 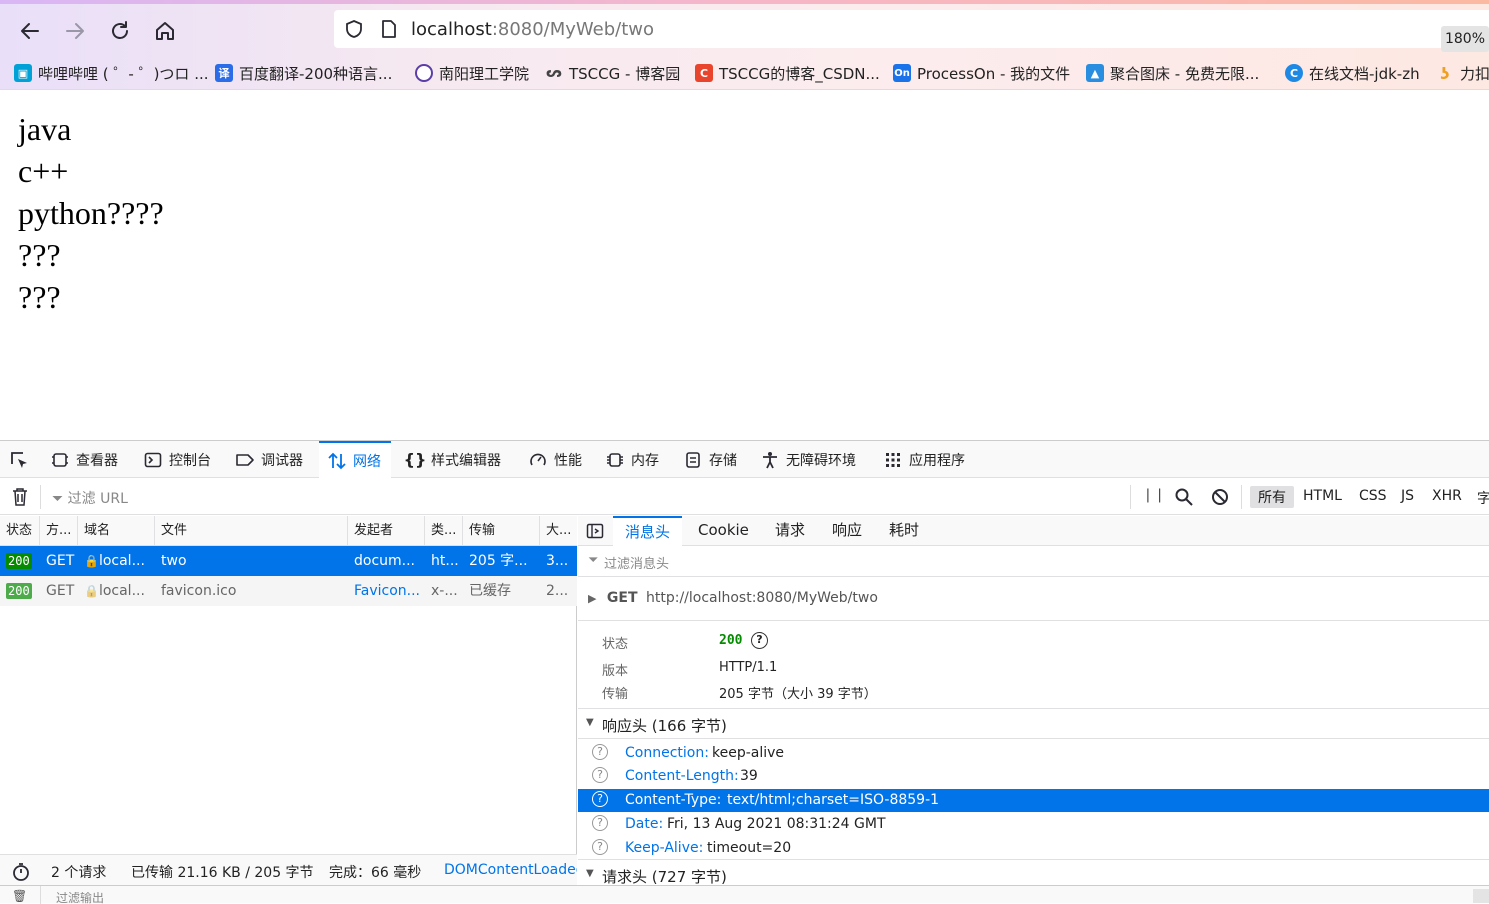 I want to click on arrow-left-icon, so click(x=30, y=31).